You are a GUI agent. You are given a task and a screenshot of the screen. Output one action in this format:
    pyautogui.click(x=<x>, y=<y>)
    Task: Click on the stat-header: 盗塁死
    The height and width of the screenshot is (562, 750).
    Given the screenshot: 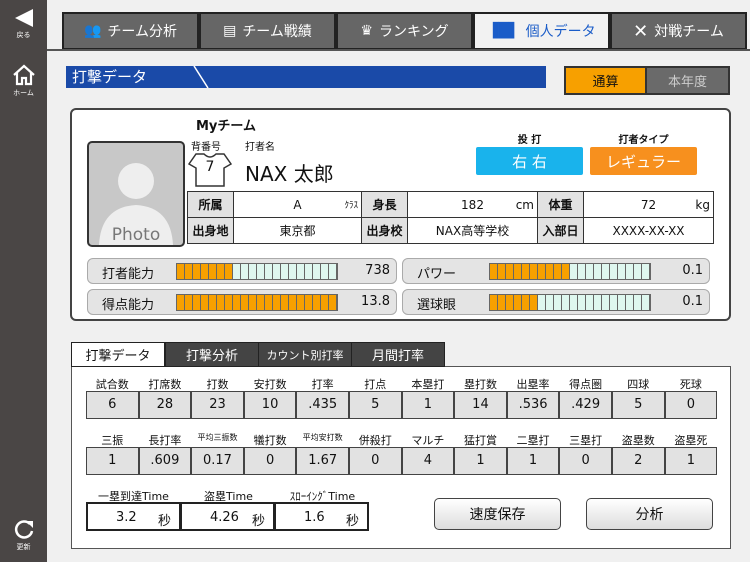 What is the action you would take?
    pyautogui.click(x=691, y=440)
    